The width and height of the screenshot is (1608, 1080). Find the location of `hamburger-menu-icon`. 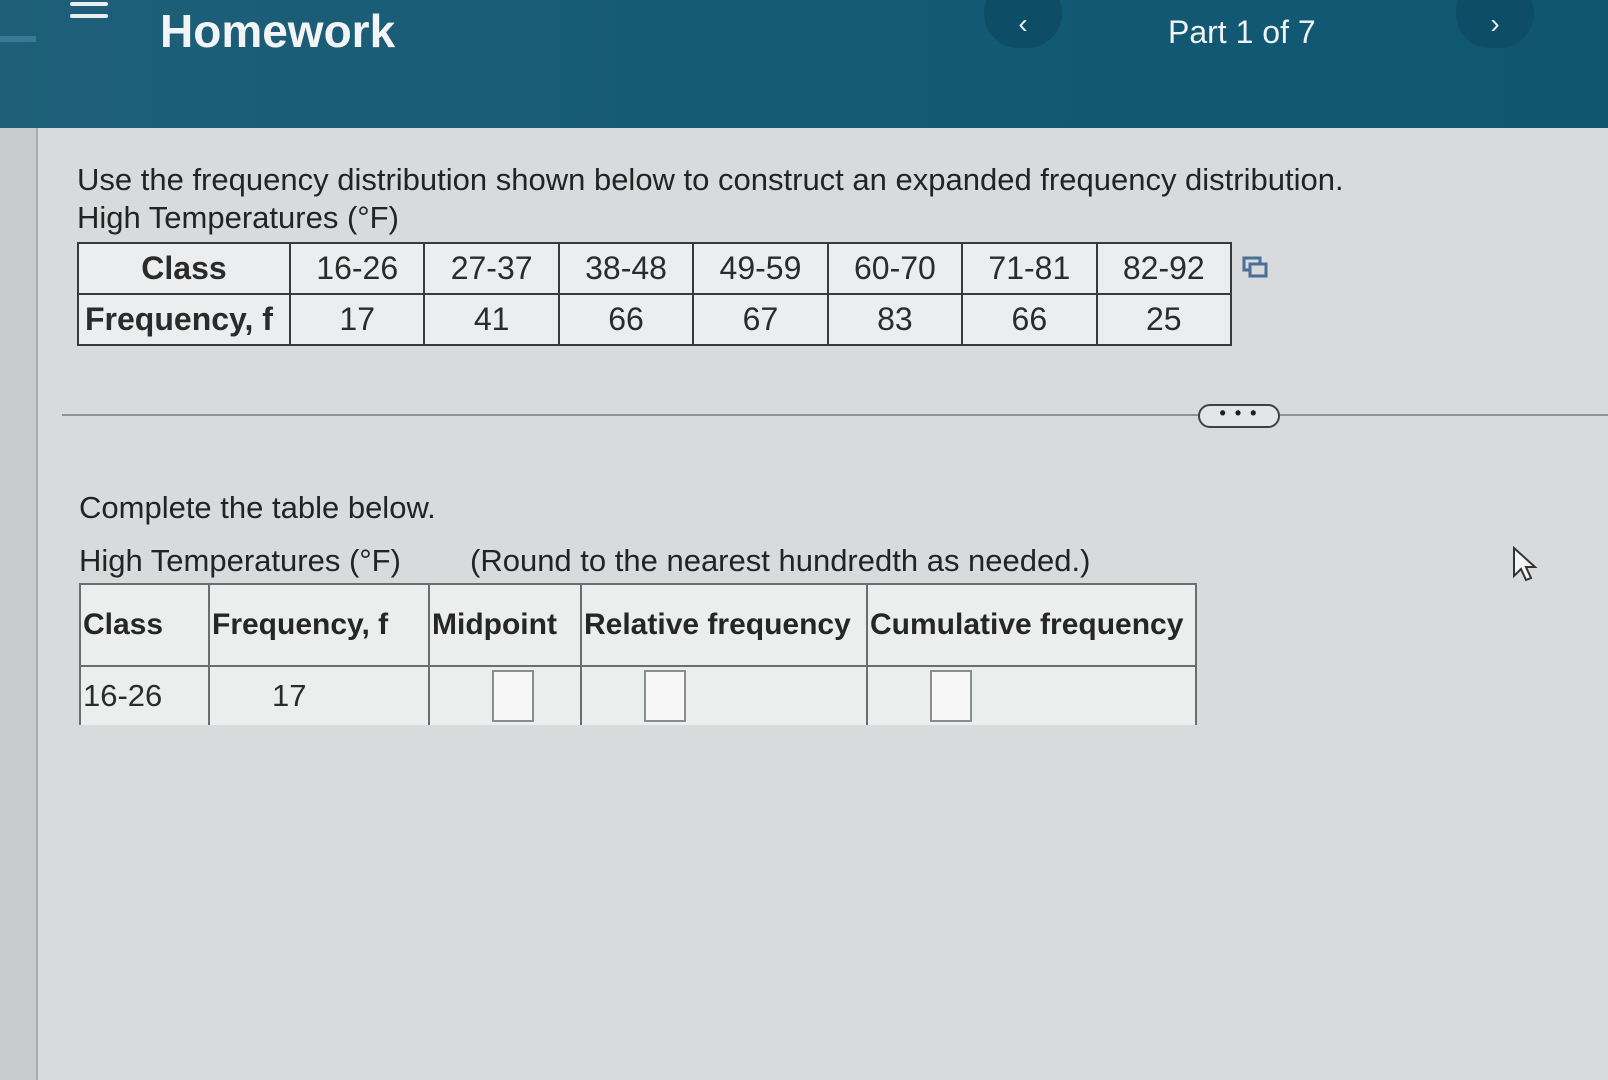

hamburger-menu-icon is located at coordinates (89, 14).